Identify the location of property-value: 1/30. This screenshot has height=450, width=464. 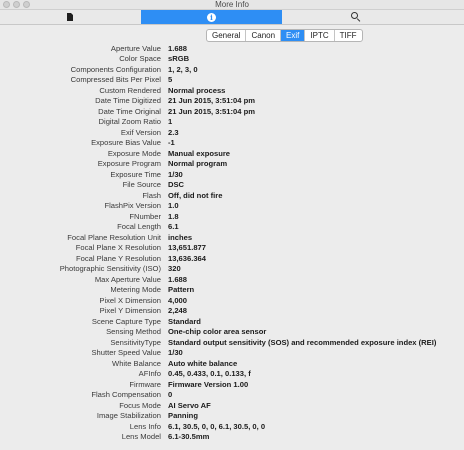
(175, 174).